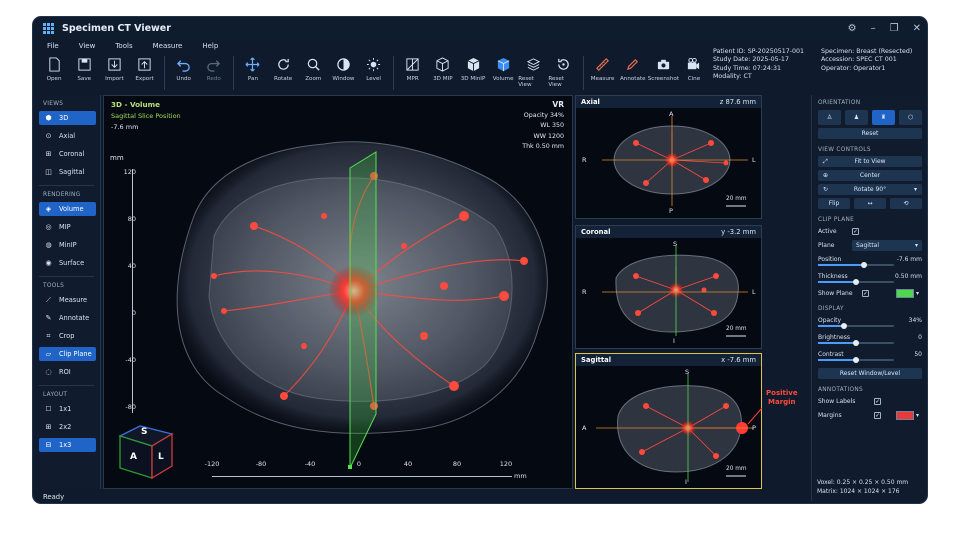  Describe the element at coordinates (870, 373) in the screenshot. I see `reset-window-level-button: Reset Window/Level` at that location.